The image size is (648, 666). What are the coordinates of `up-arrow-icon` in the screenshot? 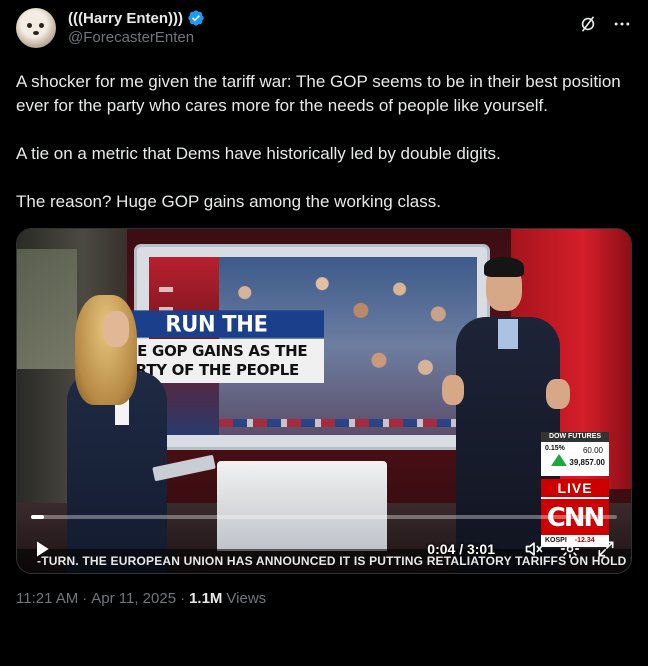 It's located at (559, 460).